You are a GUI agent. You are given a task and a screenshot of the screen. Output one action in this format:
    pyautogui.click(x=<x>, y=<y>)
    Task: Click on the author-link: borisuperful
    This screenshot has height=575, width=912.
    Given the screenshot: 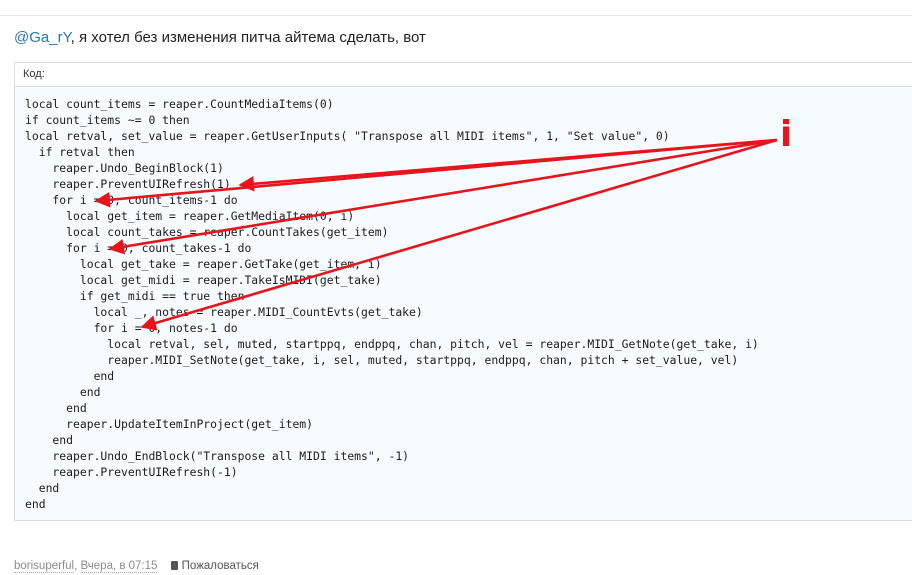 What is the action you would take?
    pyautogui.click(x=44, y=566)
    